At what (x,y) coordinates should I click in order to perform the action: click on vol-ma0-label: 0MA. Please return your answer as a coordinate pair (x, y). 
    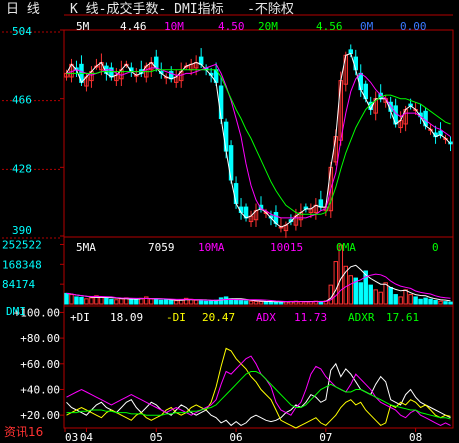
    Looking at the image, I should click on (346, 247).